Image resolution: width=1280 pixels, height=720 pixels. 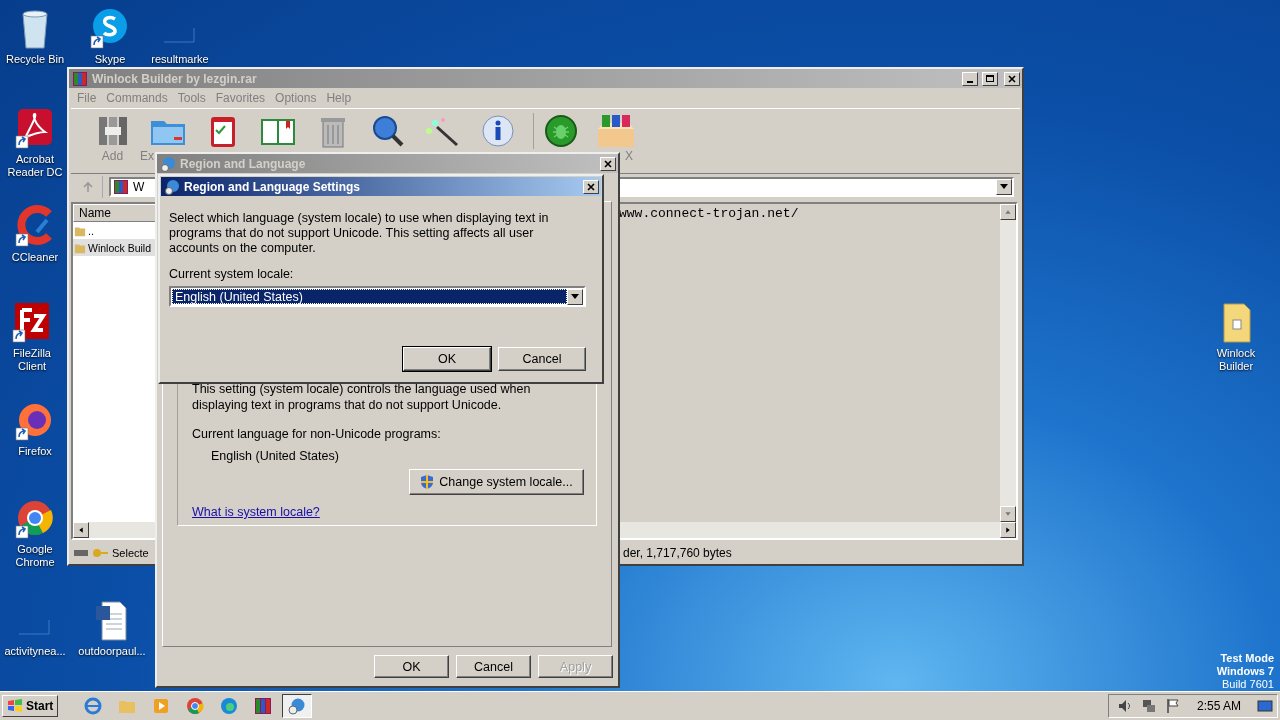 What do you see at coordinates (15, 706) in the screenshot?
I see `windows-logo-icon` at bounding box center [15, 706].